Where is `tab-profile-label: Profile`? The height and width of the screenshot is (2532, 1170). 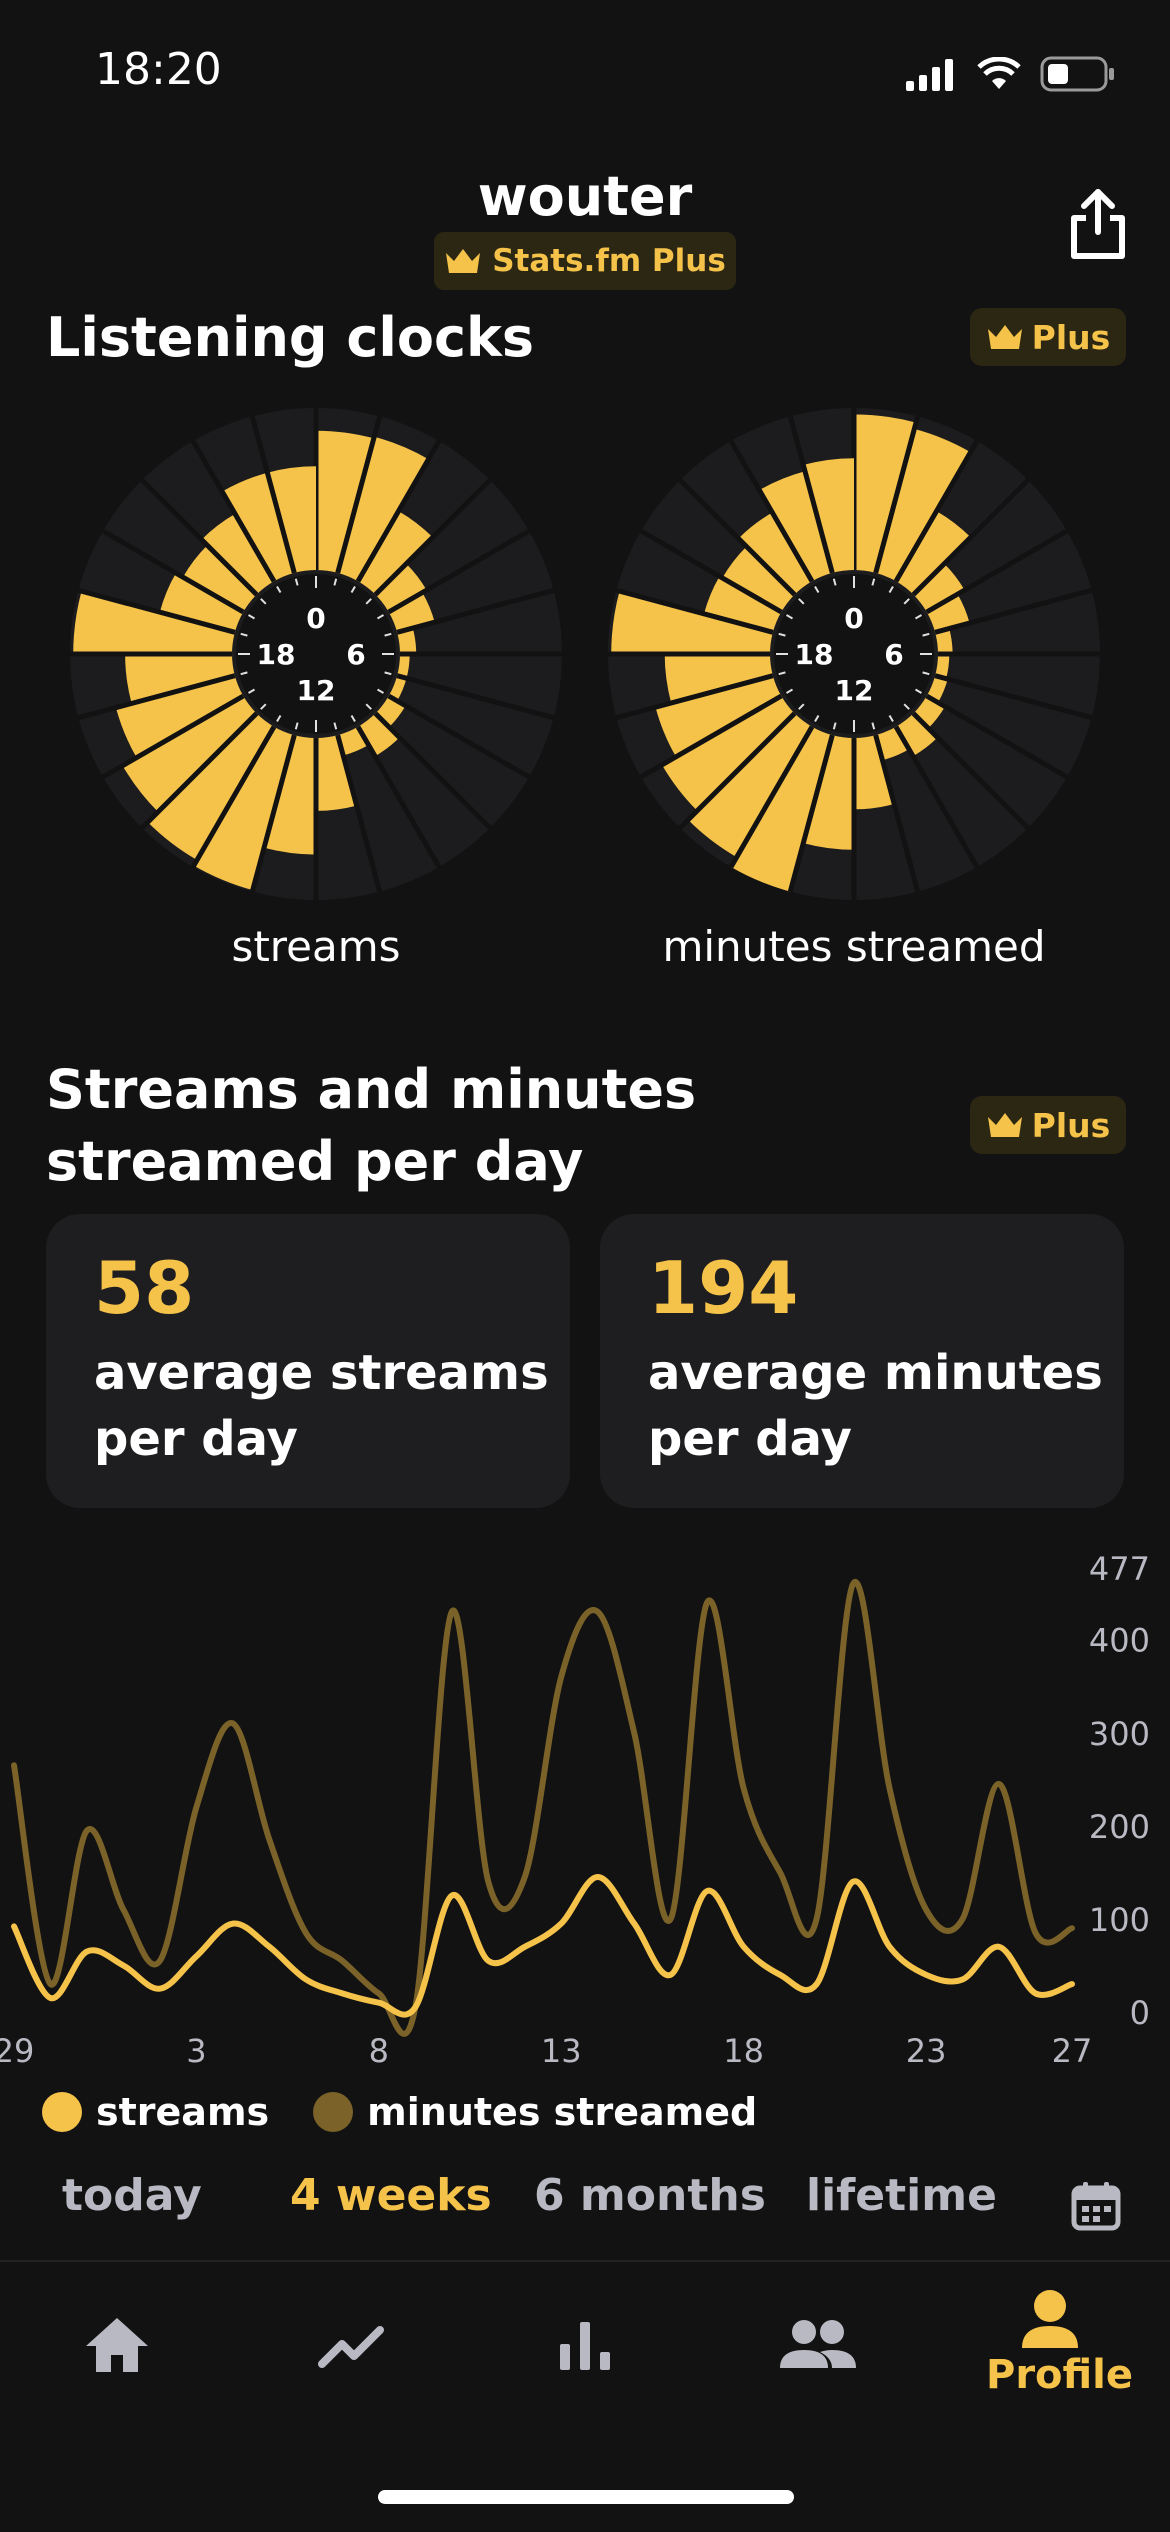 tab-profile-label: Profile is located at coordinates (1059, 2375).